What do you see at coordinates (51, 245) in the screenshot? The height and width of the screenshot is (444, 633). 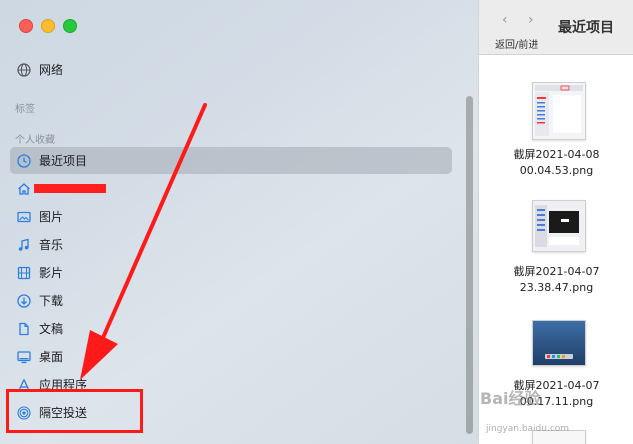 I see `sidebar-item-label: 音乐` at bounding box center [51, 245].